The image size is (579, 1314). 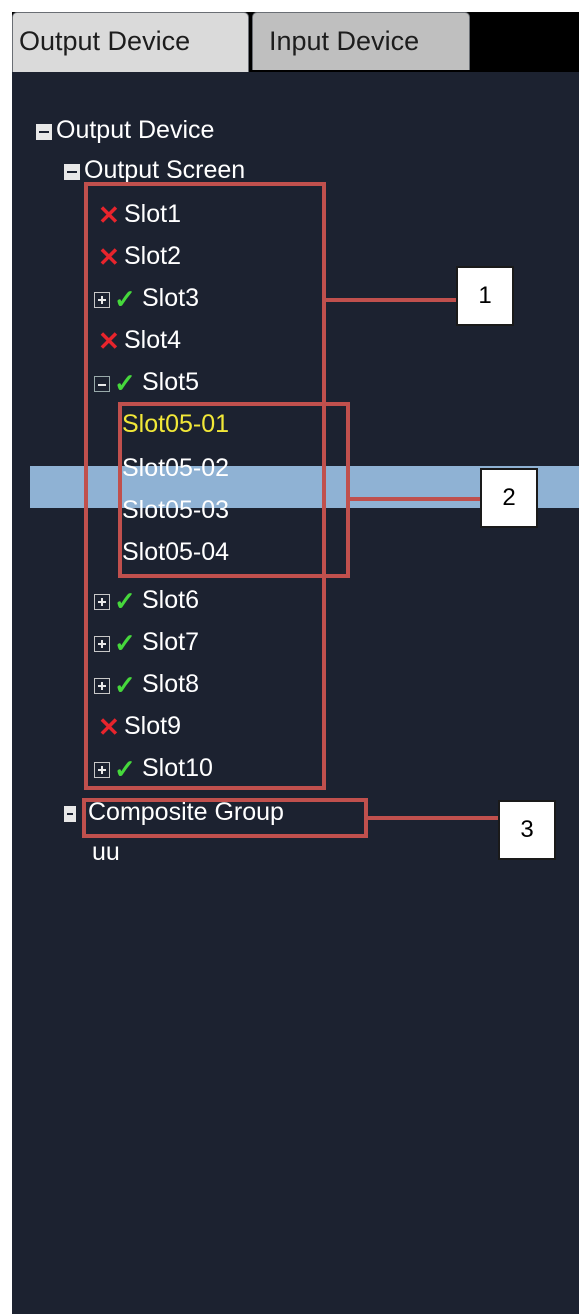 I want to click on annotation-box-composite, so click(x=225, y=818).